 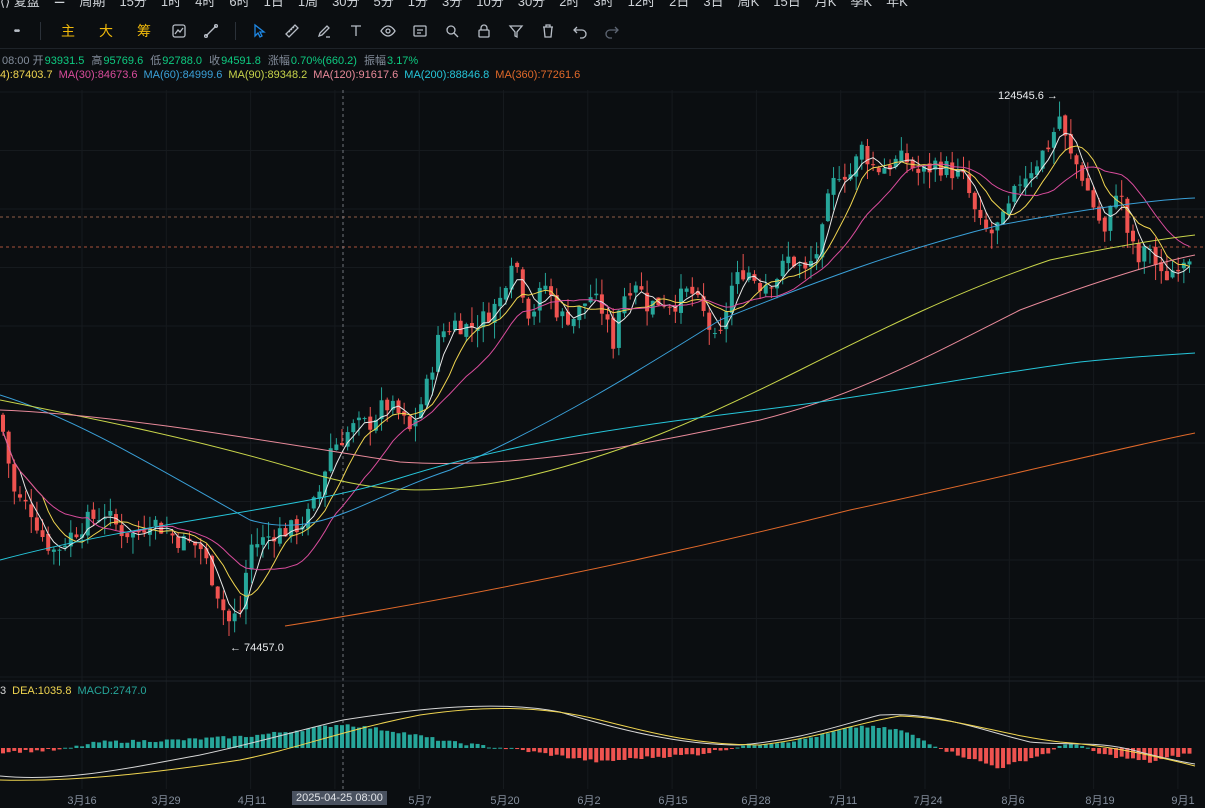 I want to click on macd-legend-item: 3, so click(x=3, y=691).